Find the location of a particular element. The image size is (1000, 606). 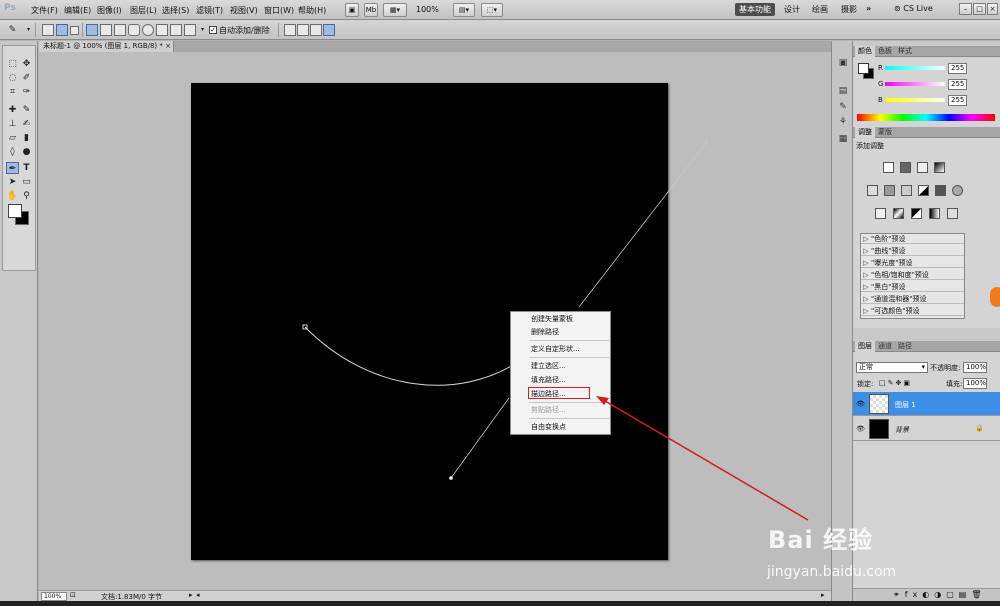

levels-icon is located at coordinates (905, 167).